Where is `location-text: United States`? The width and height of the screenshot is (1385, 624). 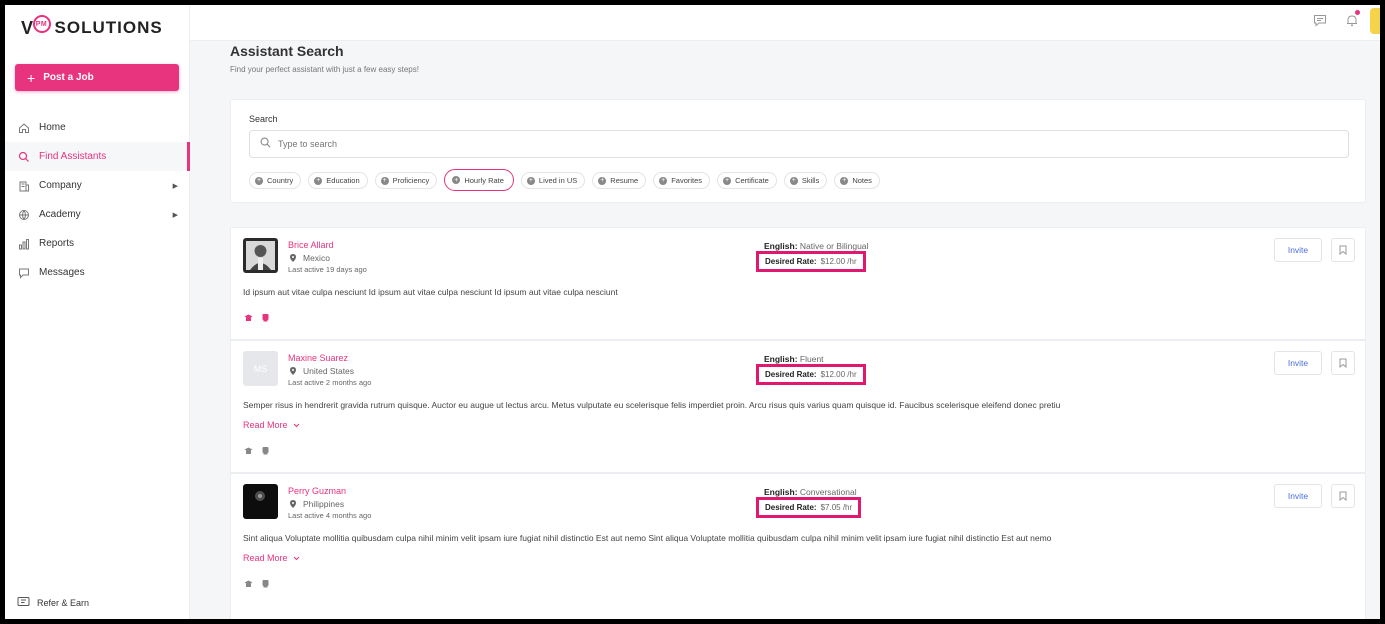
location-text: United States is located at coordinates (329, 371).